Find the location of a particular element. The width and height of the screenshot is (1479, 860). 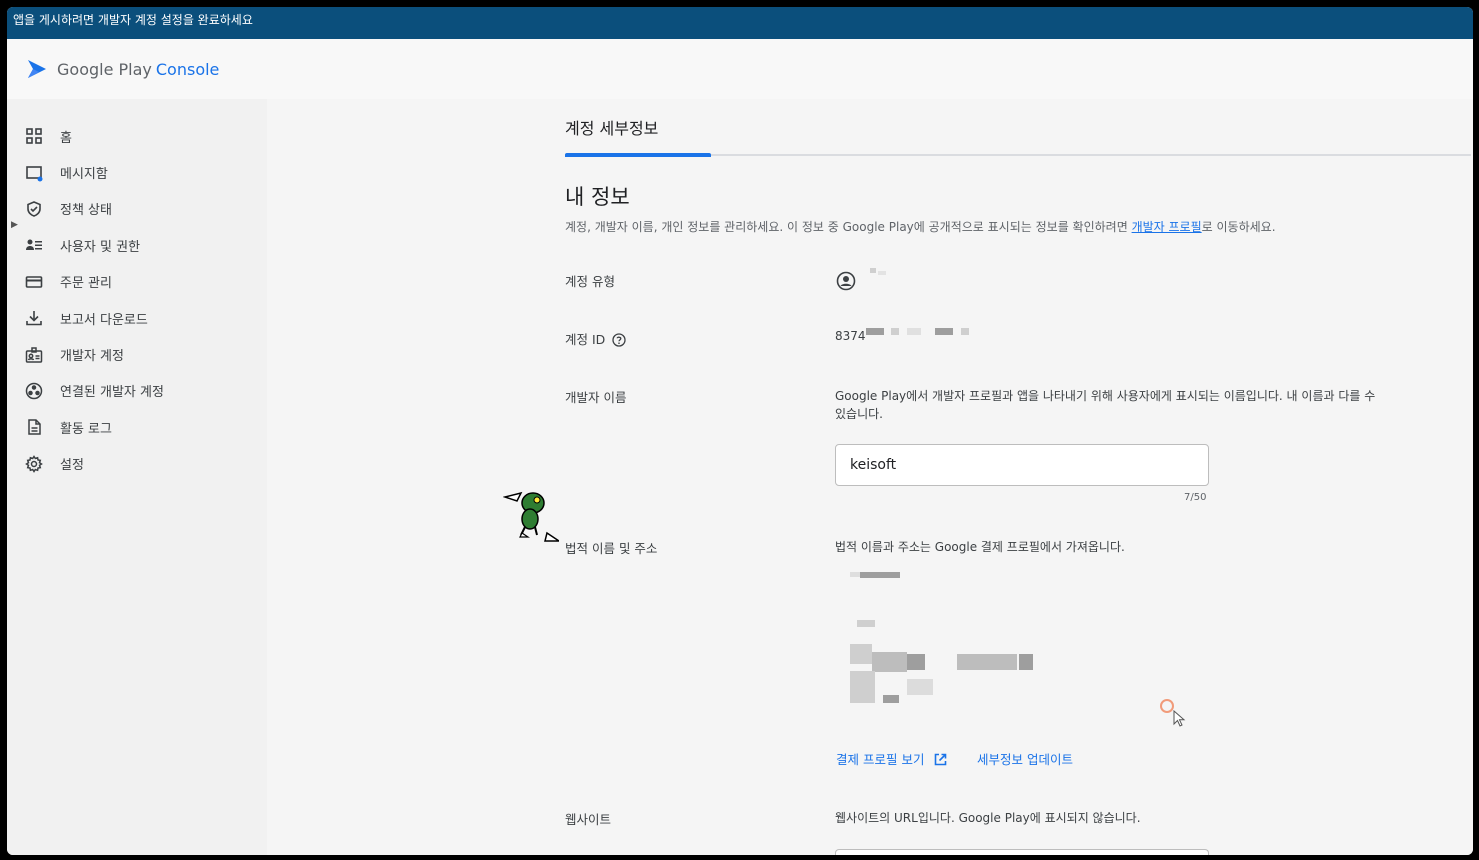

sidebar-item-policy: 정책 상태 is located at coordinates (137, 209).